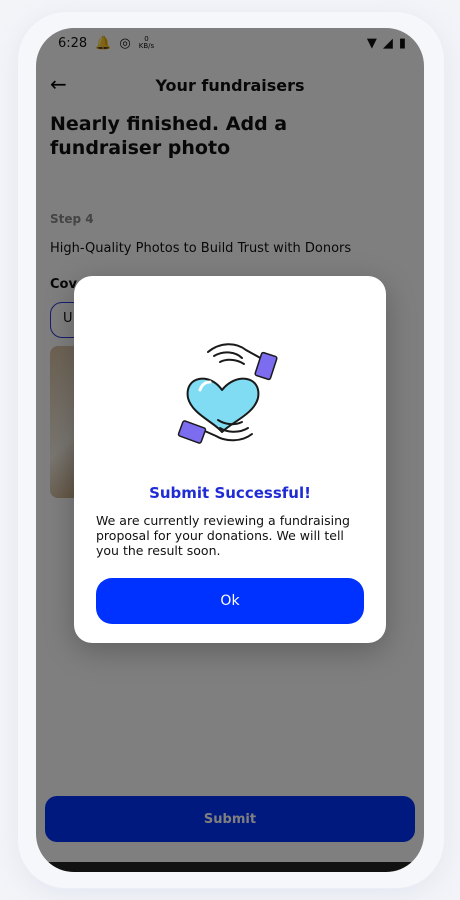 This screenshot has height=900, width=460. Describe the element at coordinates (230, 601) in the screenshot. I see `ok-button: Ok` at that location.